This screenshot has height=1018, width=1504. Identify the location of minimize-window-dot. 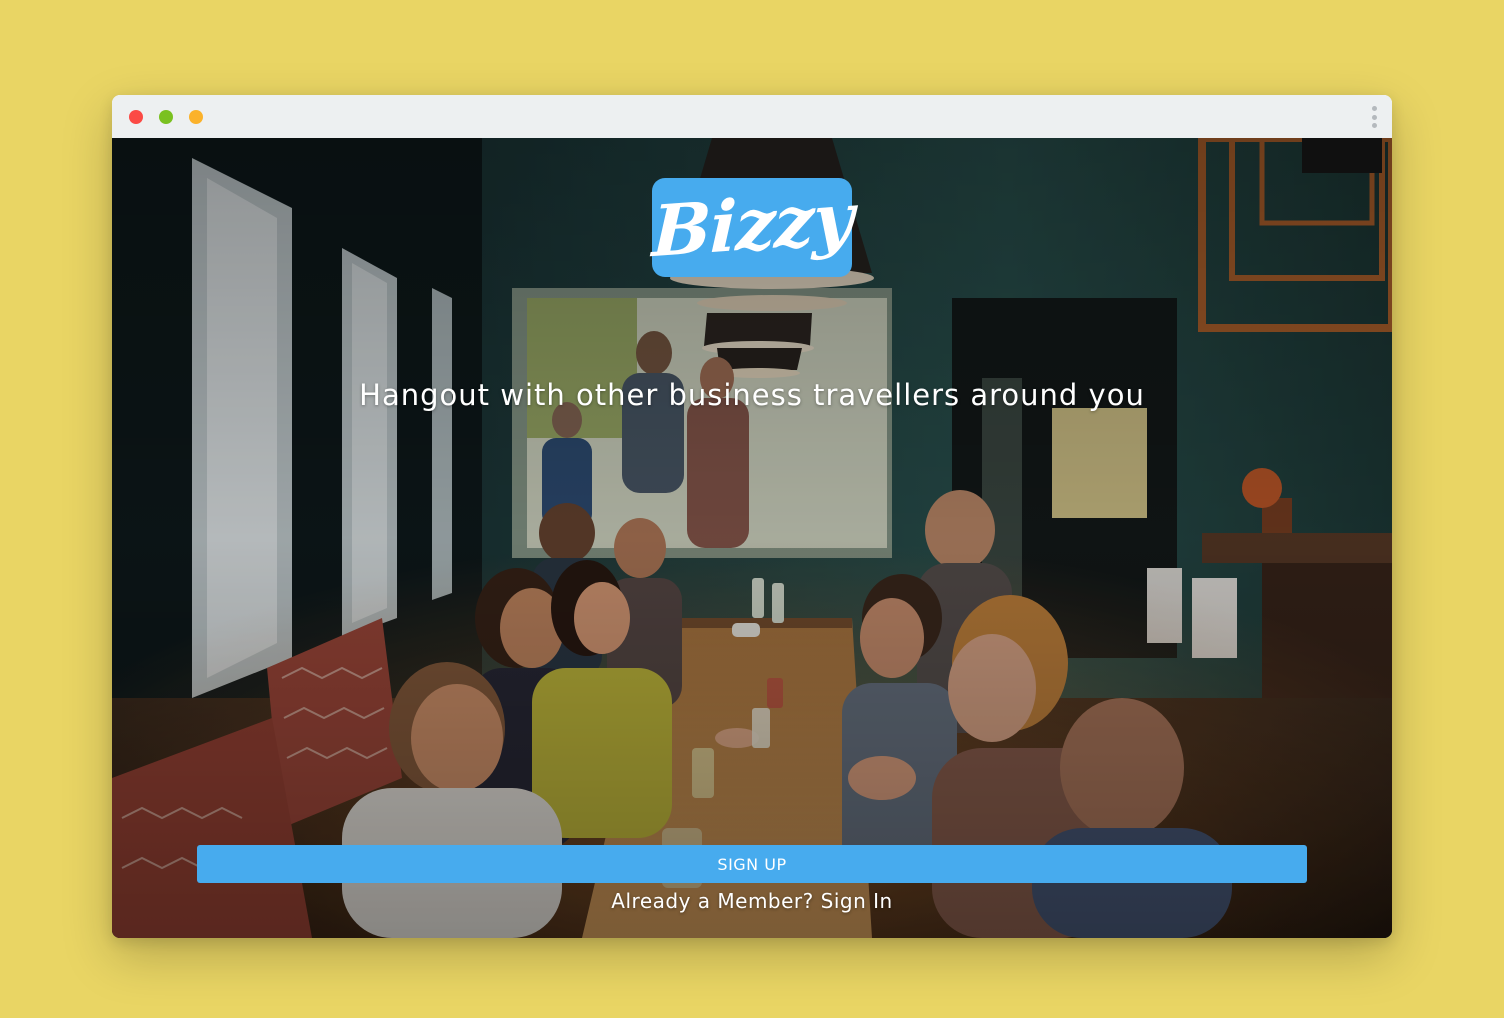
(166, 117).